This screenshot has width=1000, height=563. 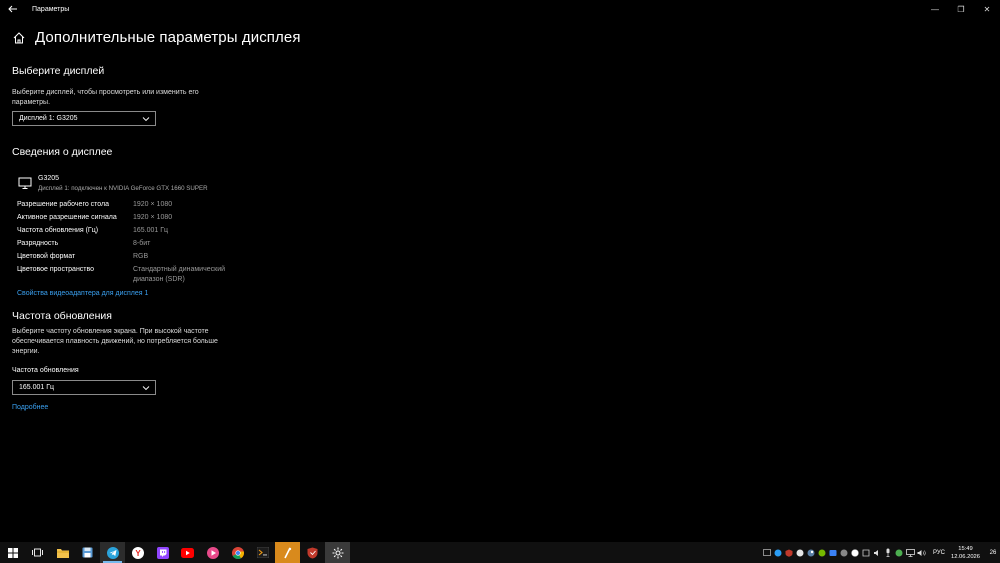 I want to click on microphone-icon, so click(x=888, y=552).